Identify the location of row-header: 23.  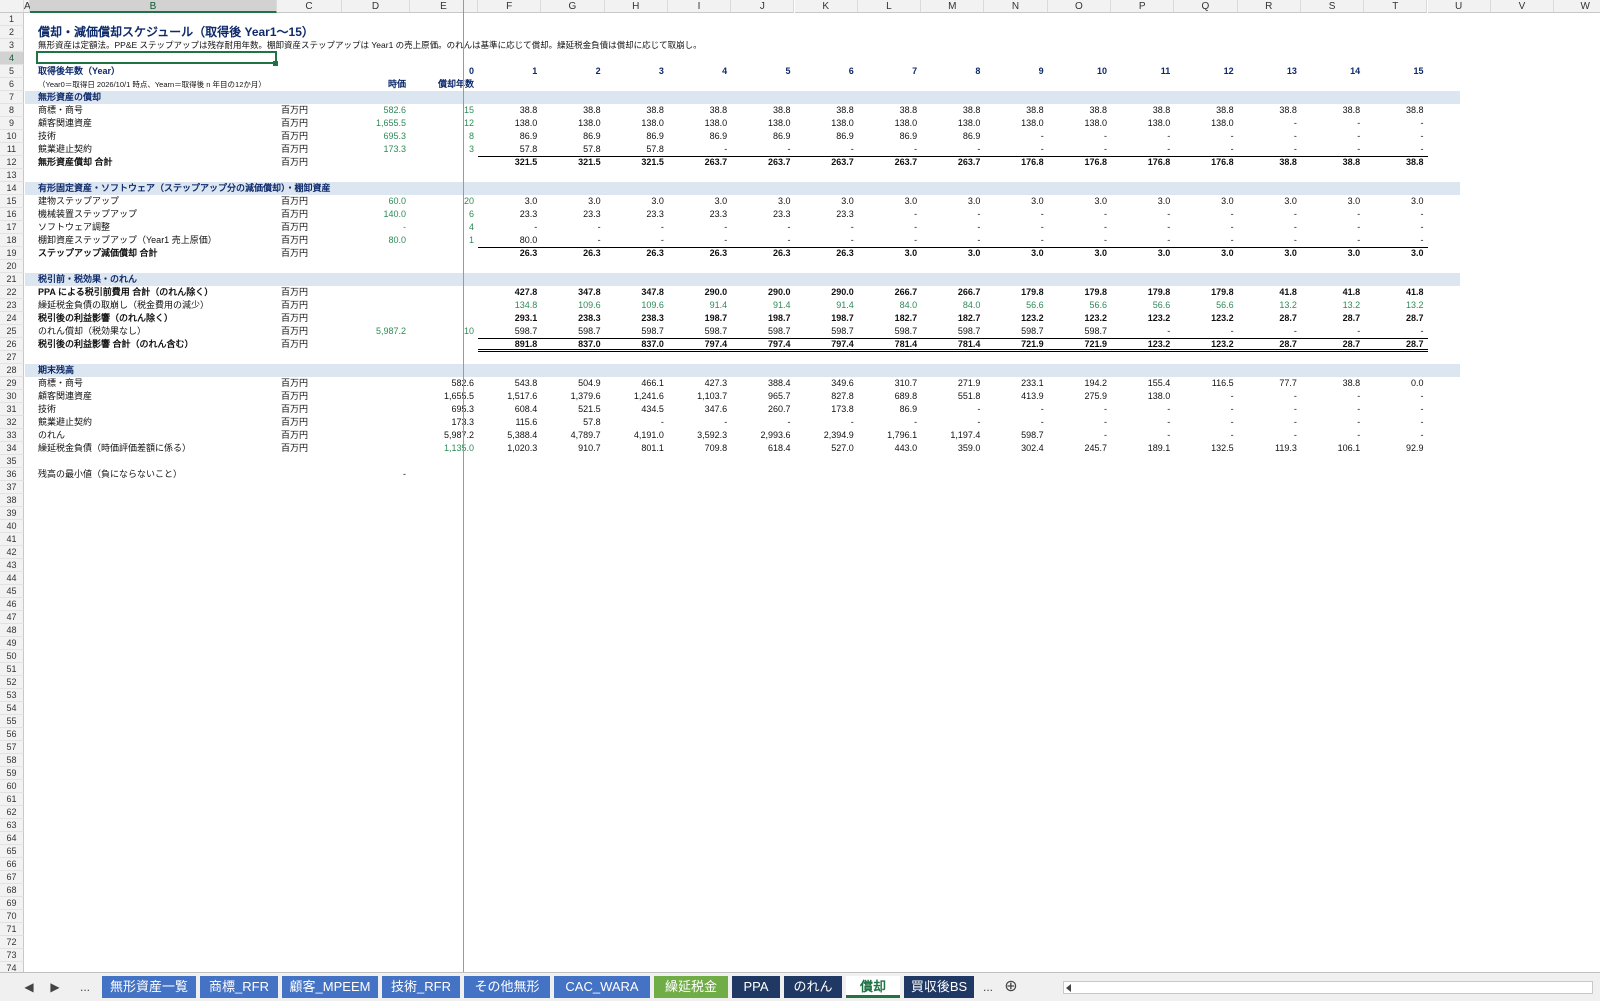
(12, 305).